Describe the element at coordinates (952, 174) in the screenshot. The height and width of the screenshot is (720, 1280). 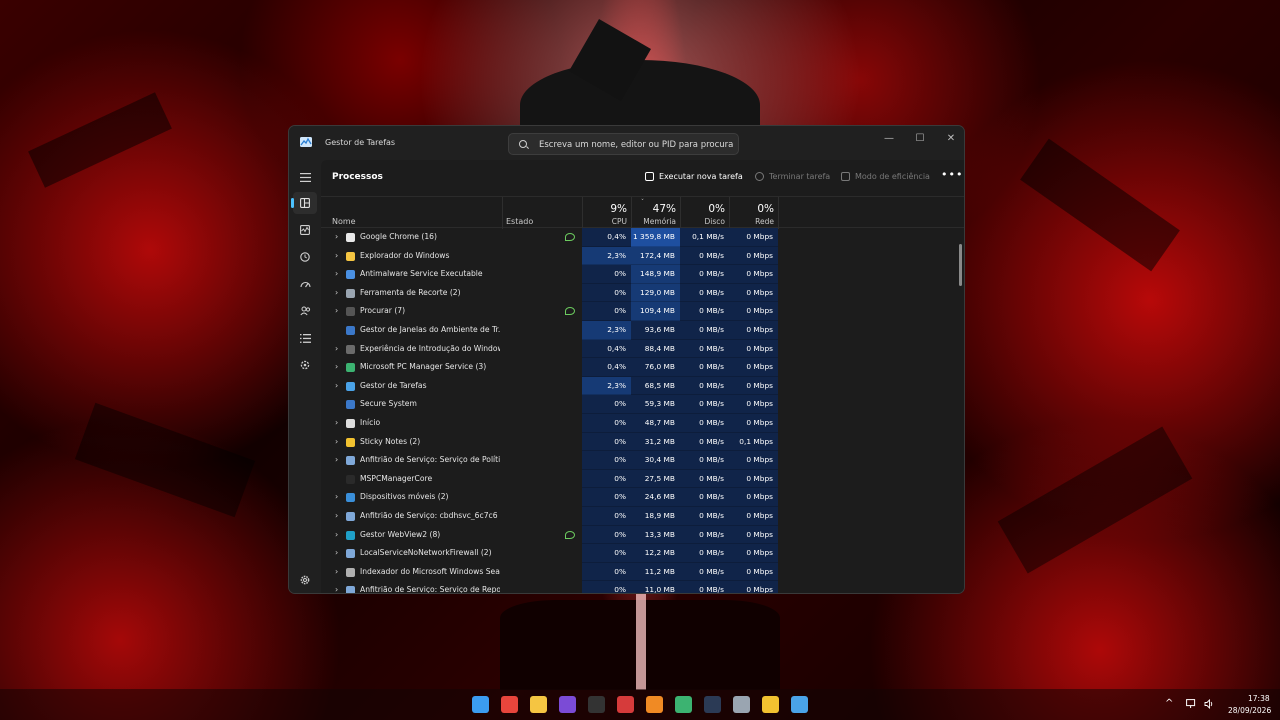
I see `more-options-button: •••` at that location.